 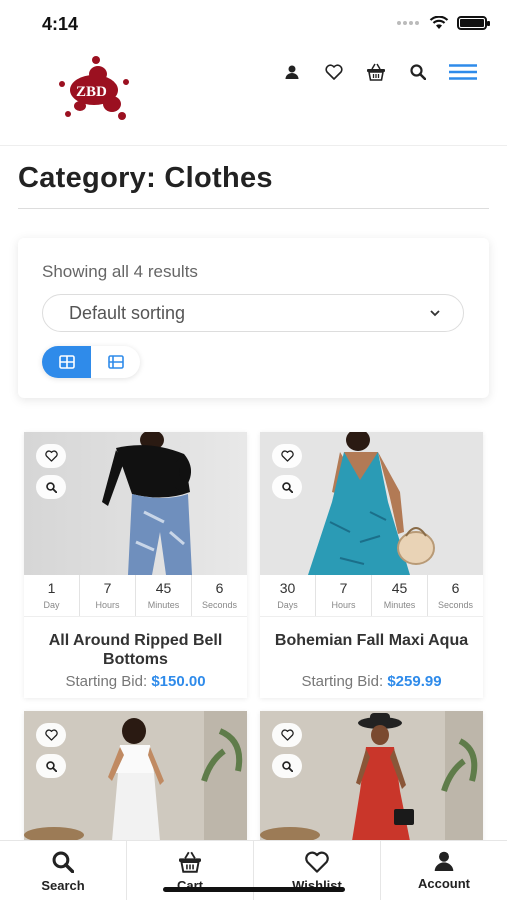 I want to click on countdown-days: 30 Days, so click(x=288, y=595).